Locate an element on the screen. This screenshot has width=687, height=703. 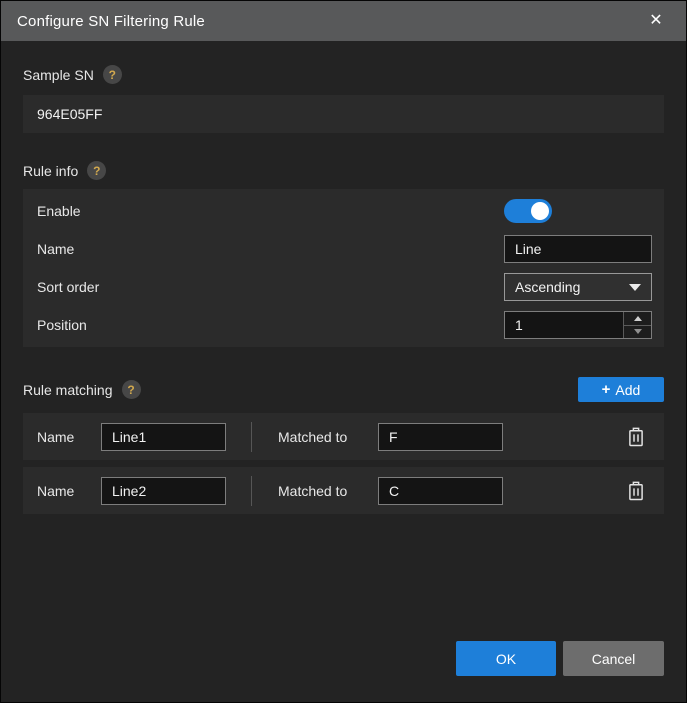
toggle-knob is located at coordinates (540, 211).